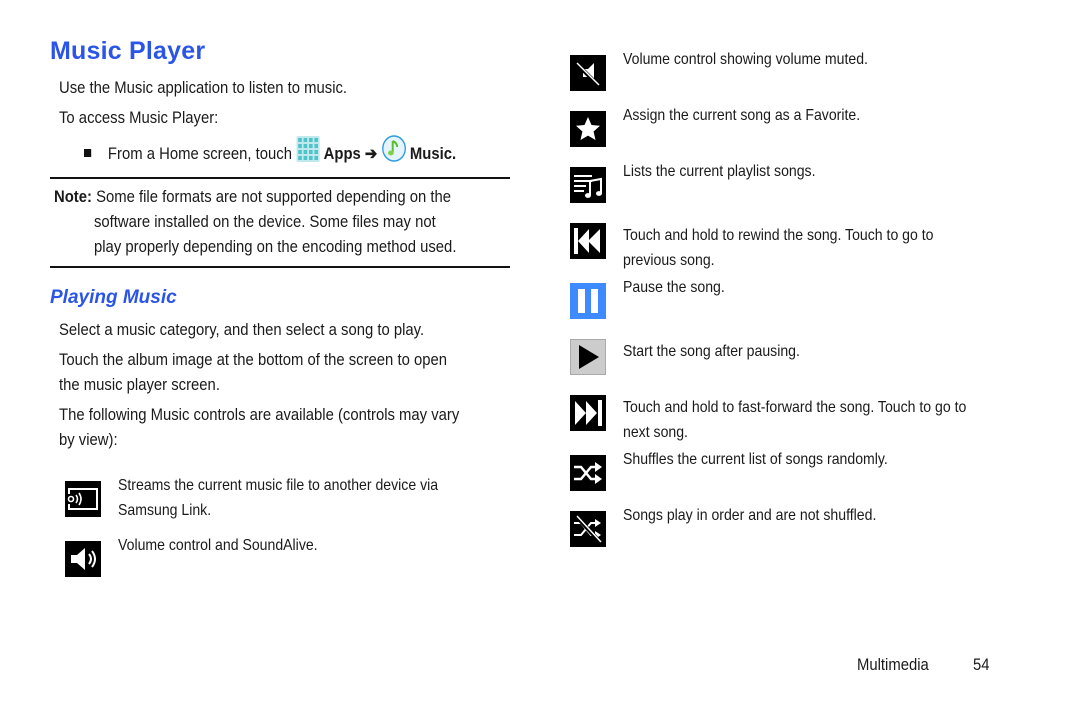 The height and width of the screenshot is (720, 1080). I want to click on control-desc-samsung-link-2: Samsung Link., so click(165, 510).